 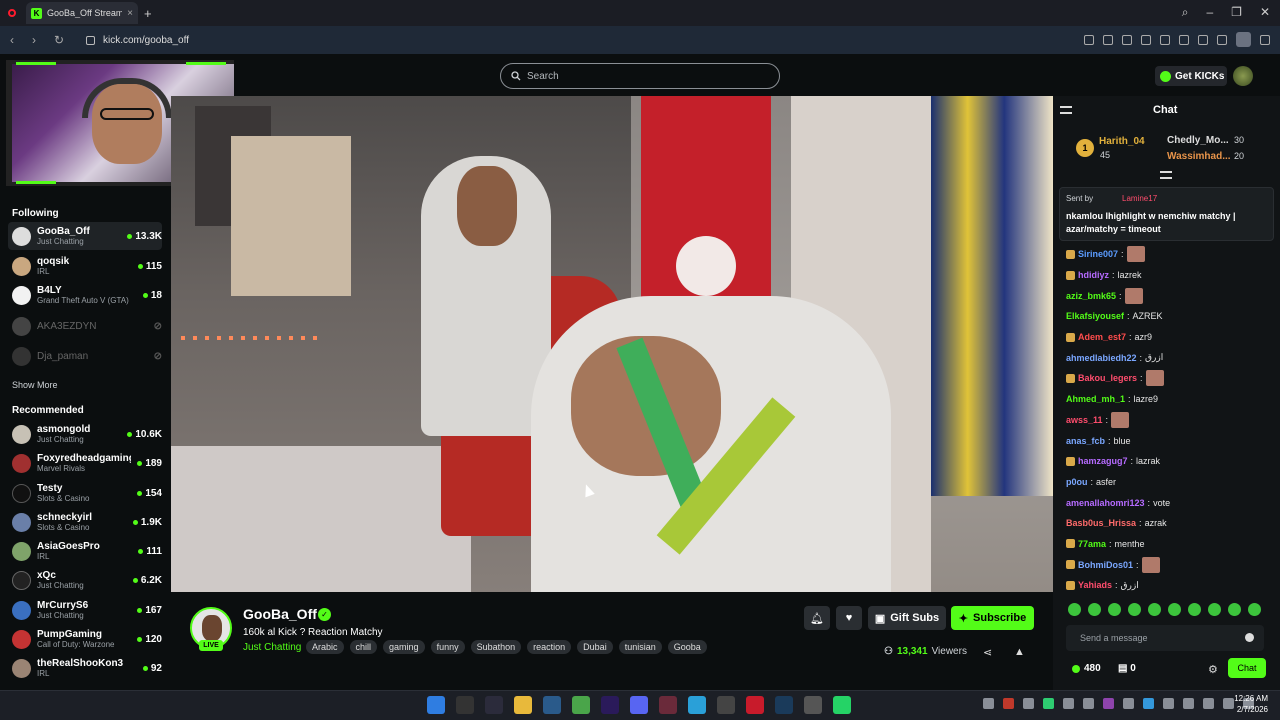 What do you see at coordinates (85, 522) in the screenshot?
I see `sidebar-item-schneckyirl: schneckyirl Slots & Casino 1.9K` at bounding box center [85, 522].